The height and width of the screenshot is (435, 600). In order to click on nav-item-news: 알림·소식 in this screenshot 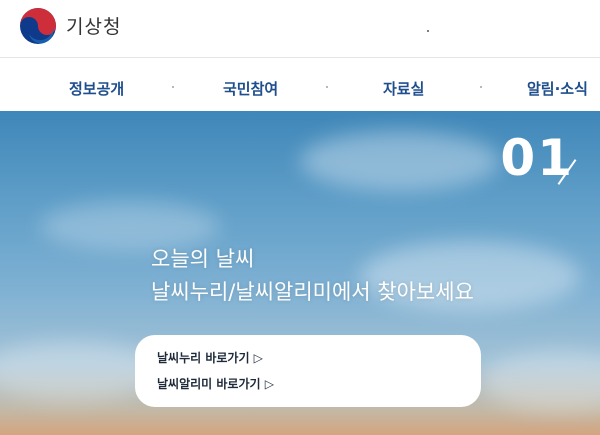, I will do `click(557, 88)`.